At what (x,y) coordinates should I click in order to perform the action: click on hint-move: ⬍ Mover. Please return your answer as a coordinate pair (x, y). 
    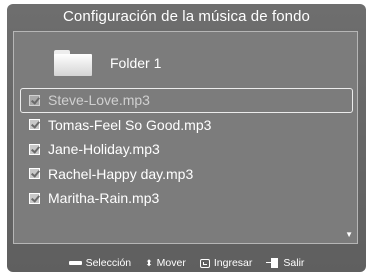
    Looking at the image, I should click on (165, 263).